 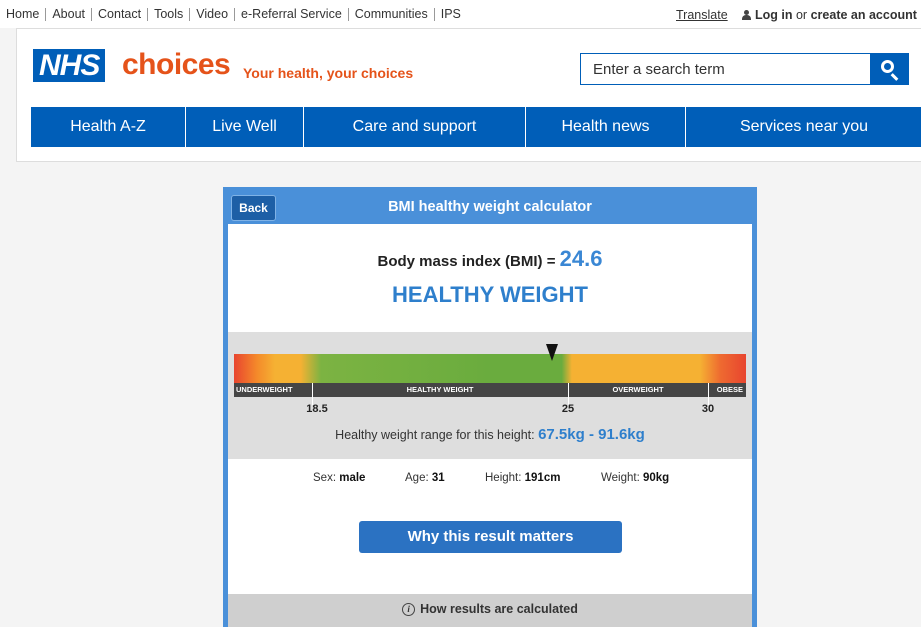 I want to click on nhs-logo: NHS, so click(x=69, y=65).